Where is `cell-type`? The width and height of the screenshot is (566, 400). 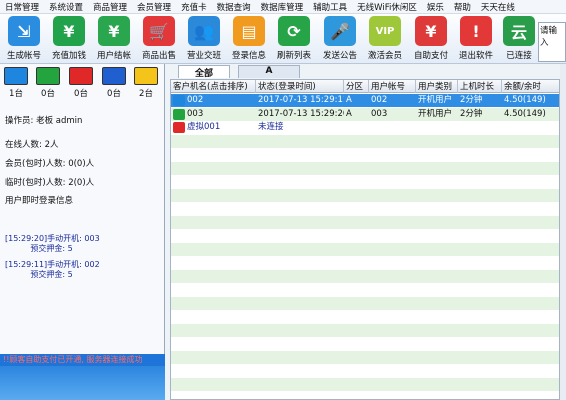
cell-type is located at coordinates (437, 127).